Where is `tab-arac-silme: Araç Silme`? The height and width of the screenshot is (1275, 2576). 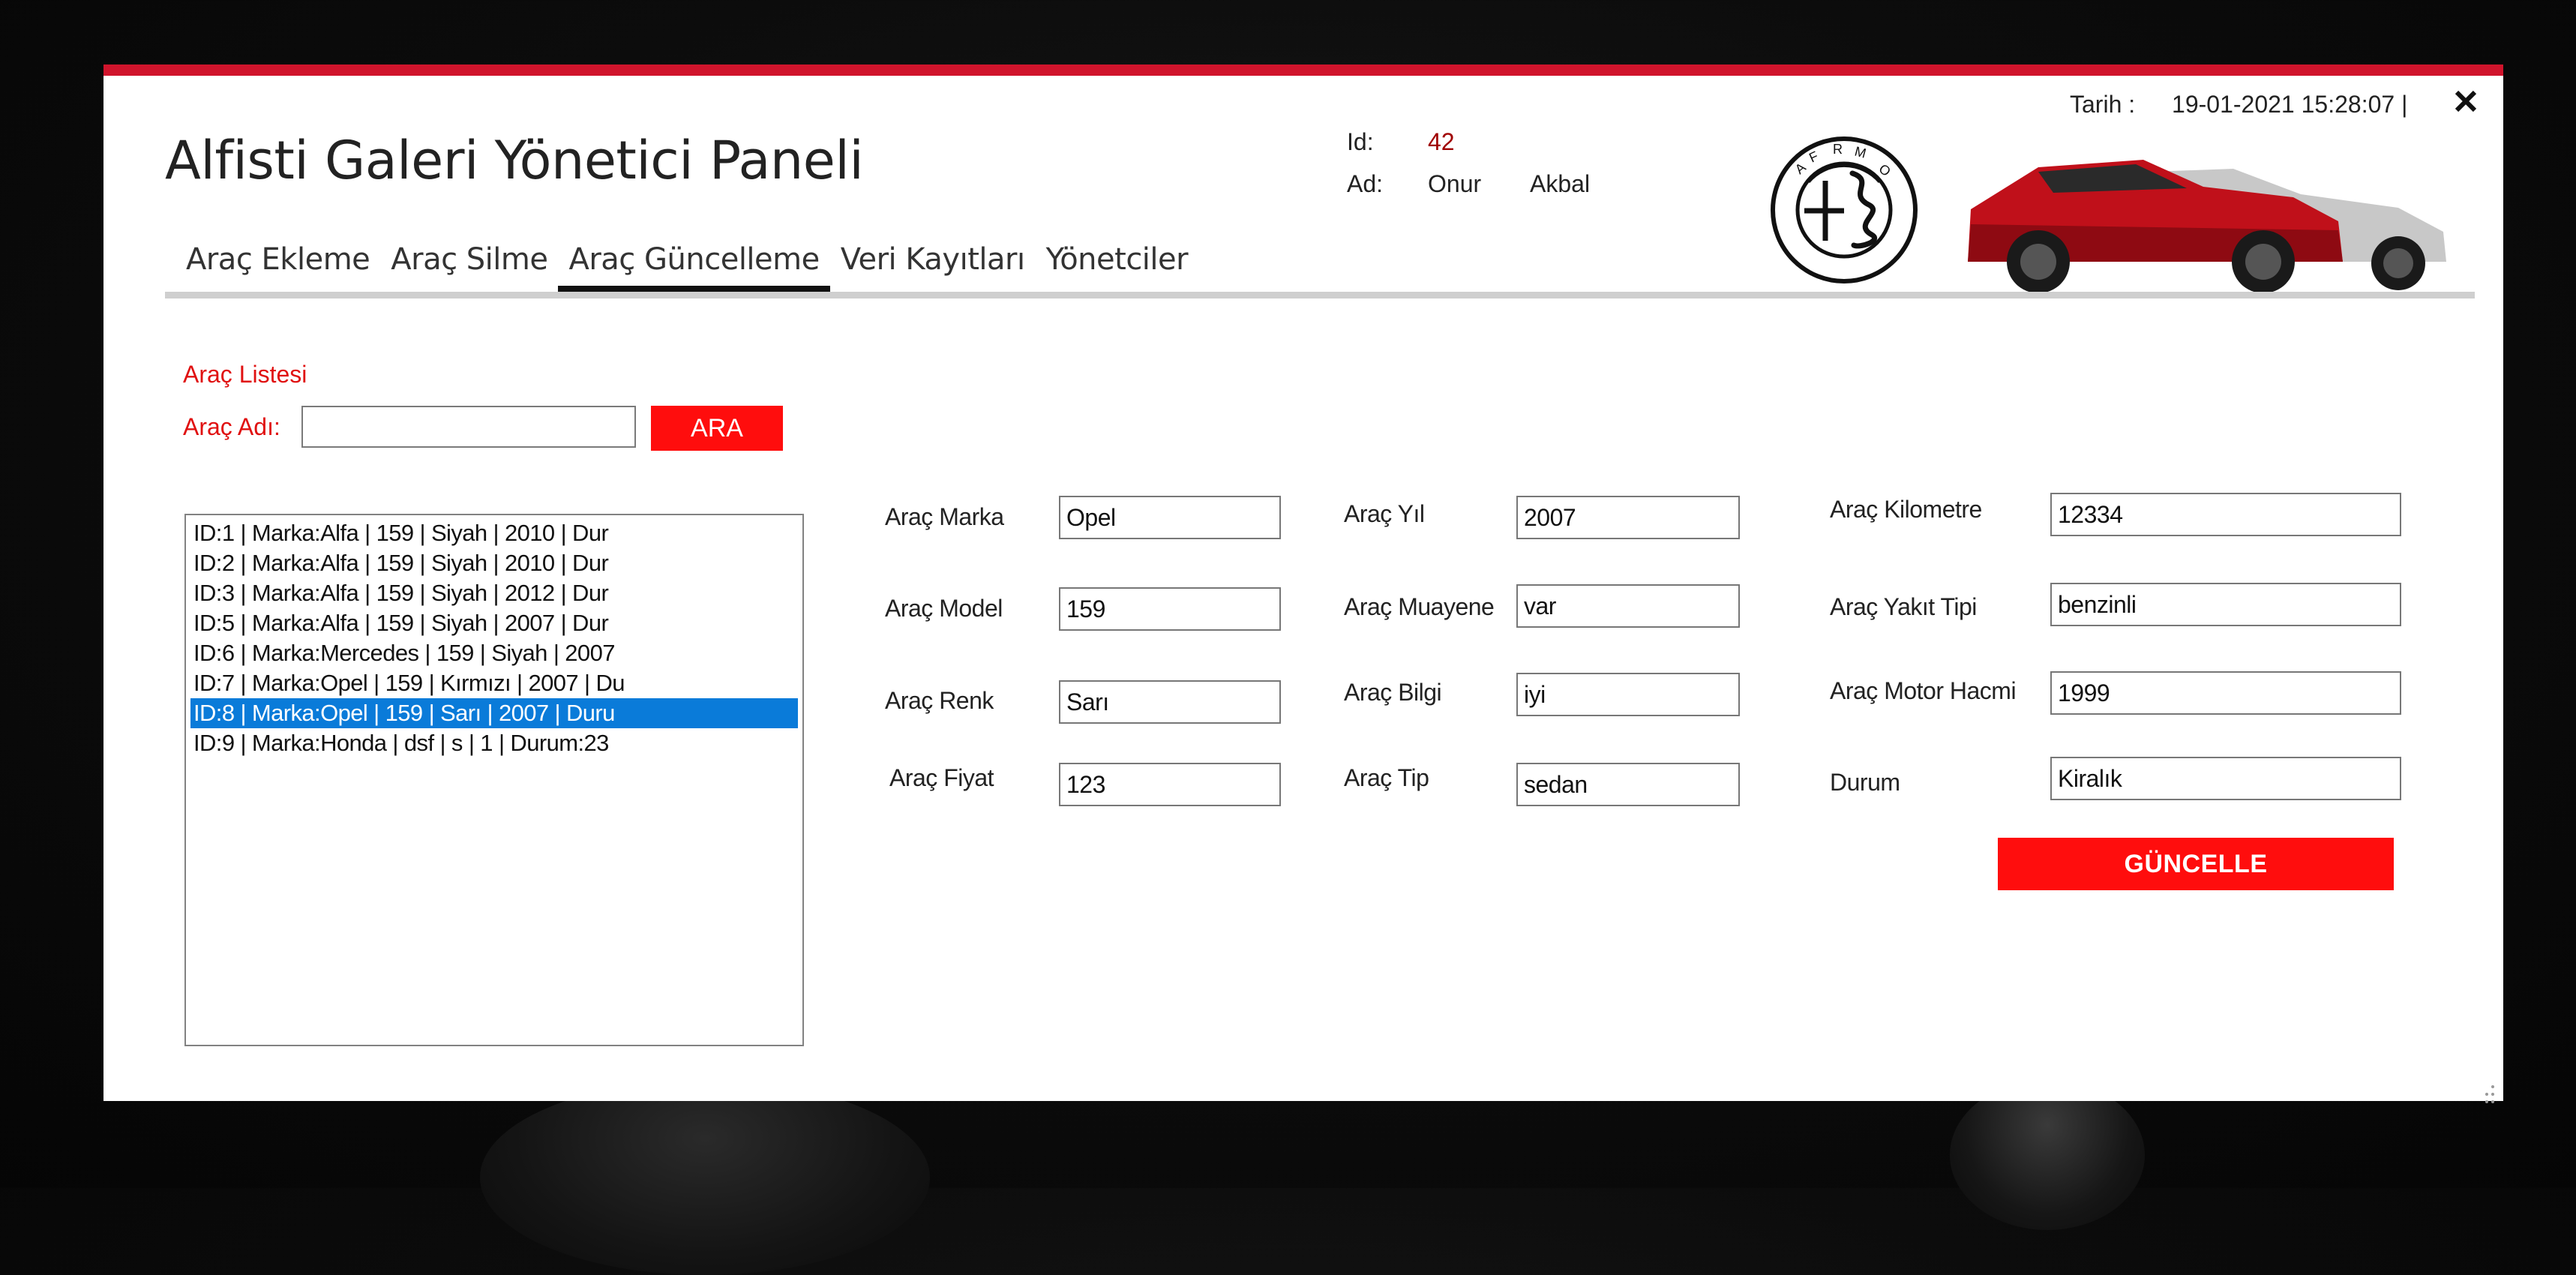 tab-arac-silme: Araç Silme is located at coordinates (469, 267).